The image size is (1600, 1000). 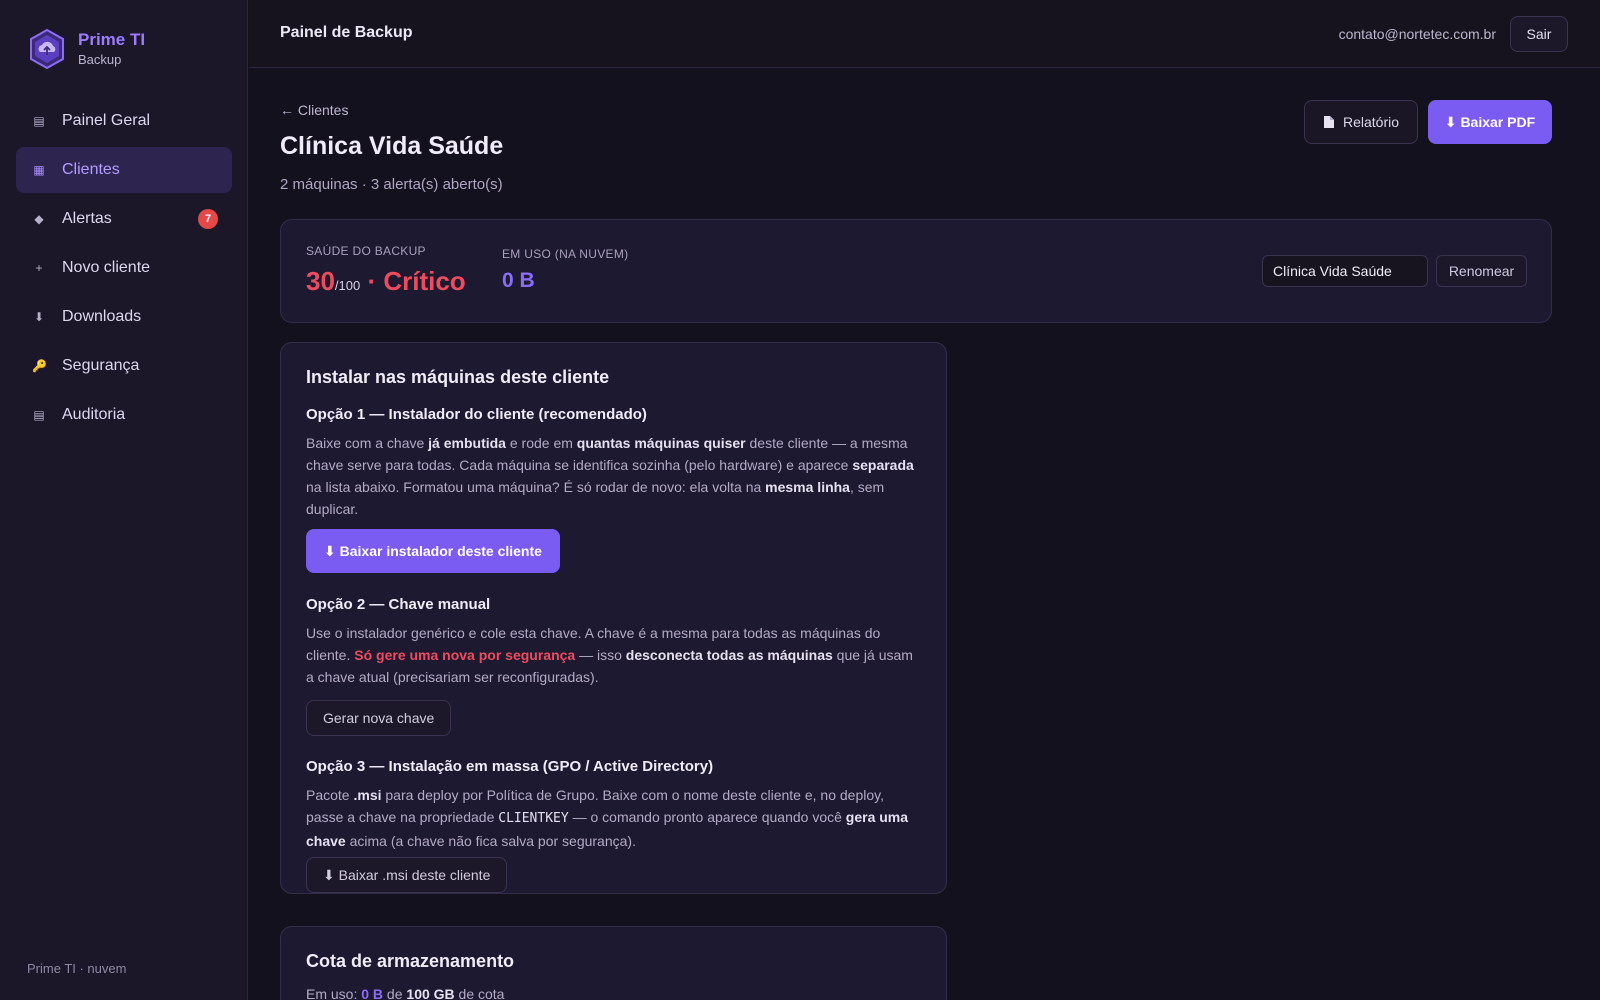 What do you see at coordinates (372, 993) in the screenshot?
I see `quota-used: 0 B` at bounding box center [372, 993].